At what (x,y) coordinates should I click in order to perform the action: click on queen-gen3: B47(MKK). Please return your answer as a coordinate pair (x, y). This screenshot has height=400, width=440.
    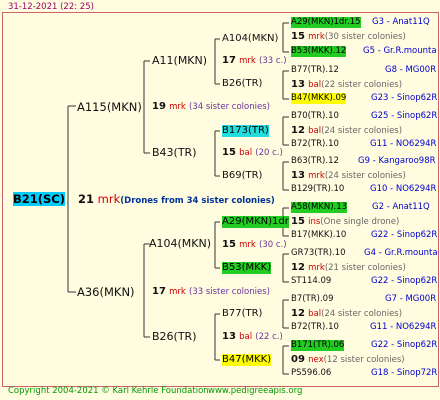
    Looking at the image, I should click on (247, 360).